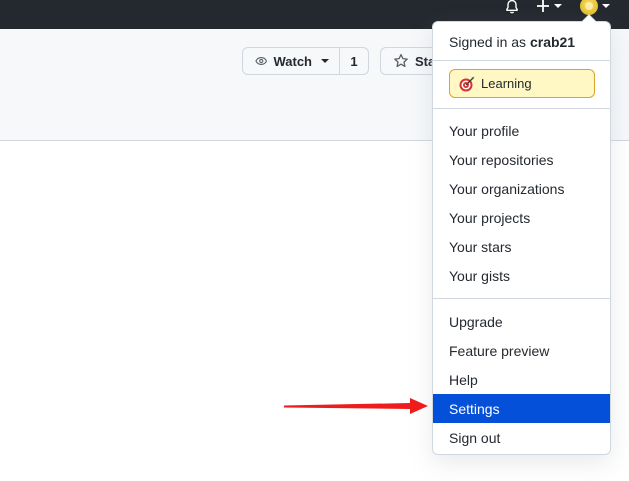 The height and width of the screenshot is (481, 629). What do you see at coordinates (467, 84) in the screenshot?
I see `dart-target-icon` at bounding box center [467, 84].